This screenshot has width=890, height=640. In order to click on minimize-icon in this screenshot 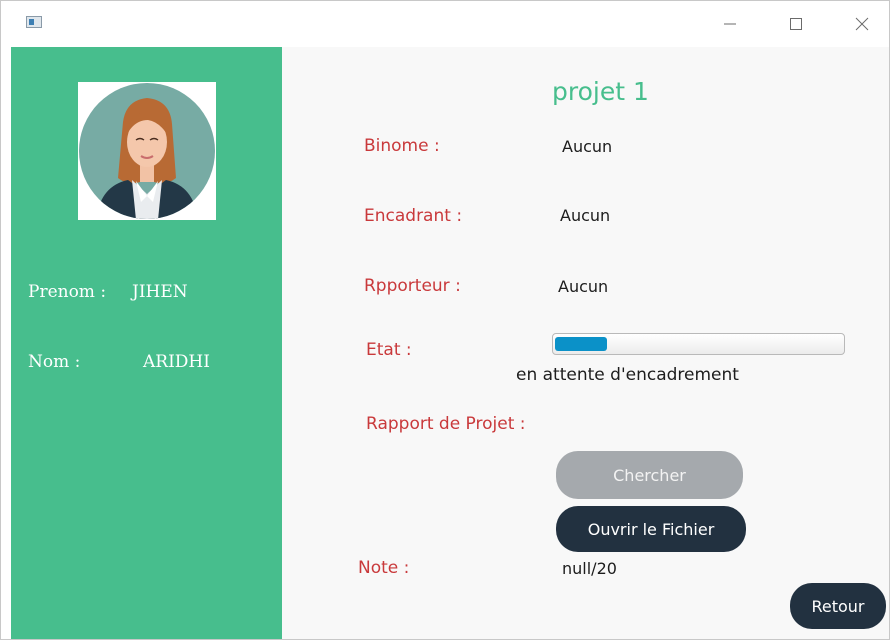, I will do `click(730, 24)`.